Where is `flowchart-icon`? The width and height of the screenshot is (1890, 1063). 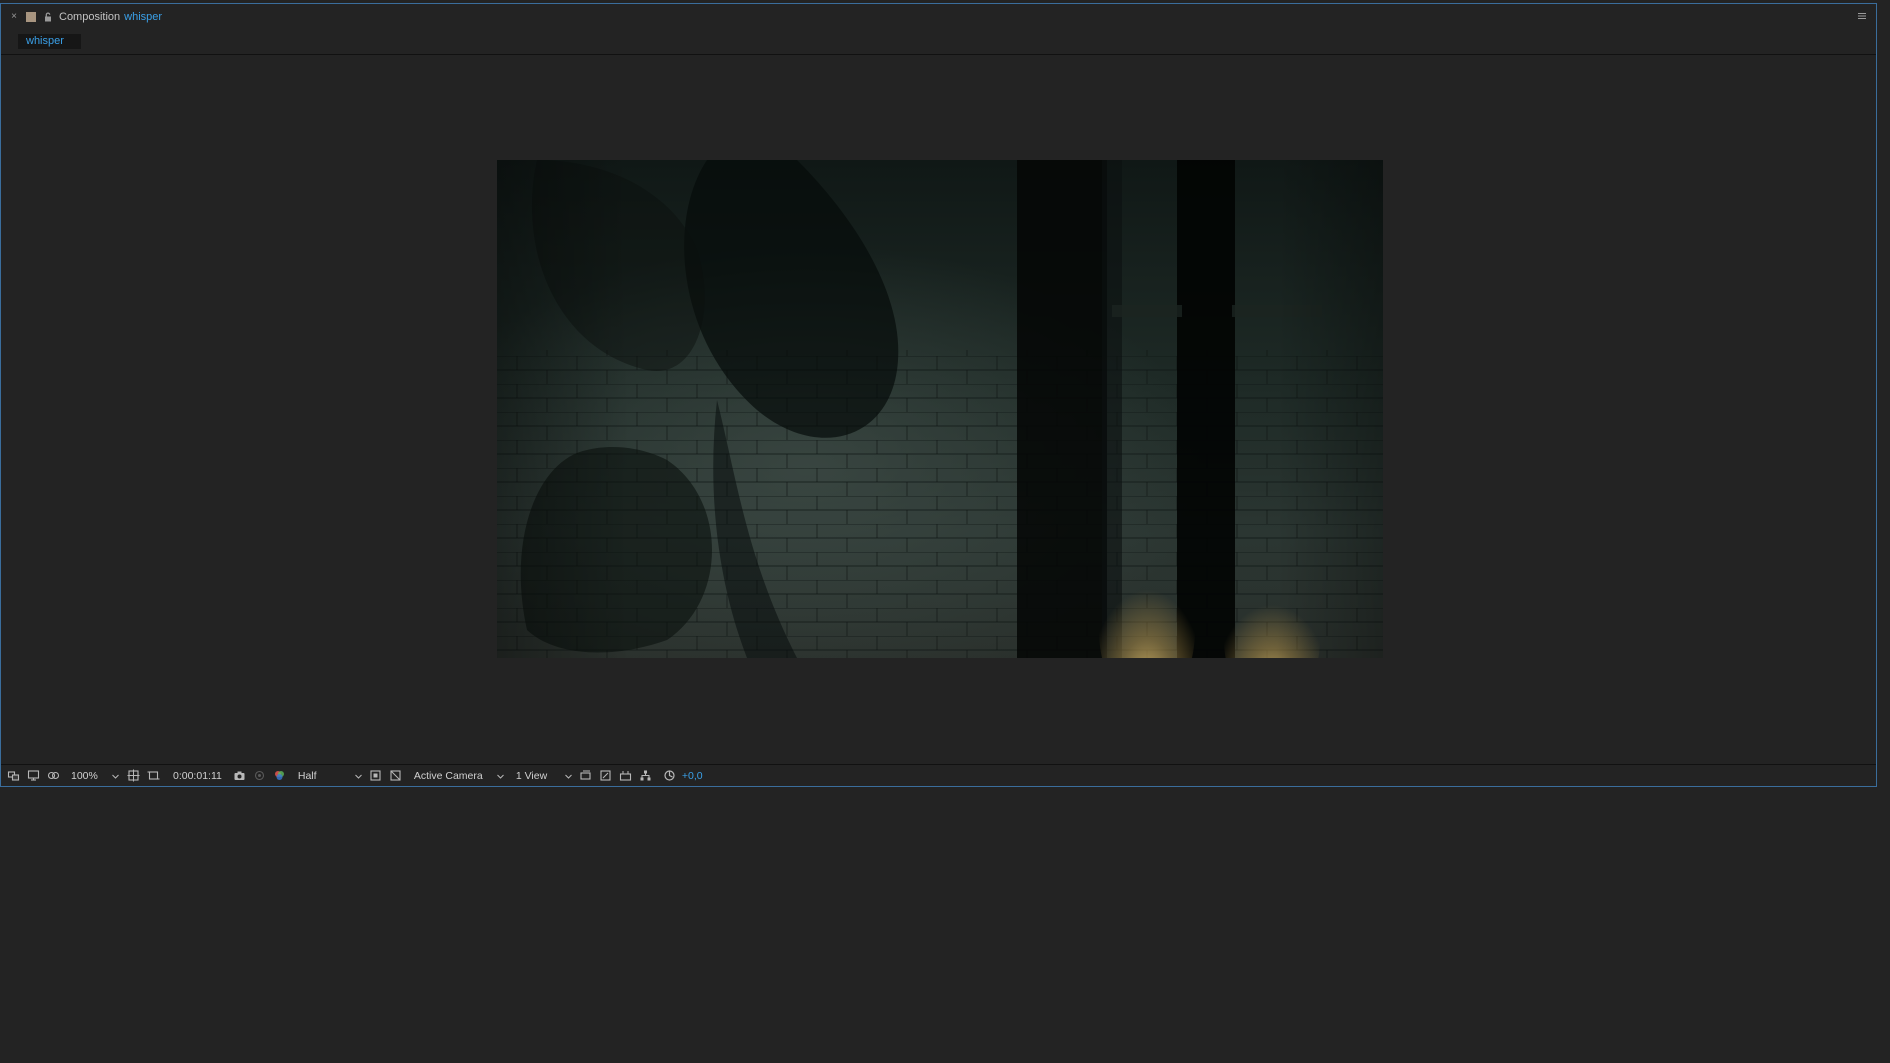 flowchart-icon is located at coordinates (646, 776).